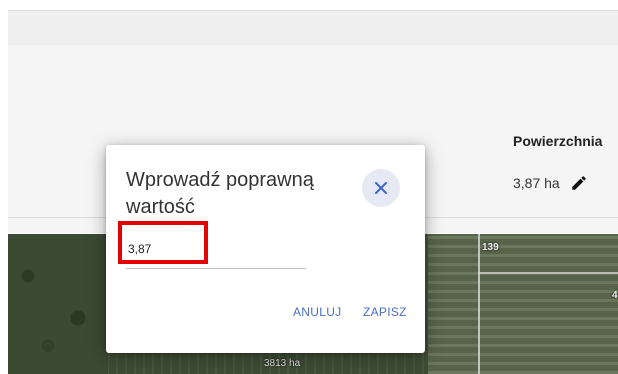 This screenshot has width=618, height=374. I want to click on parcel-area-label: 3813 ha, so click(282, 363).